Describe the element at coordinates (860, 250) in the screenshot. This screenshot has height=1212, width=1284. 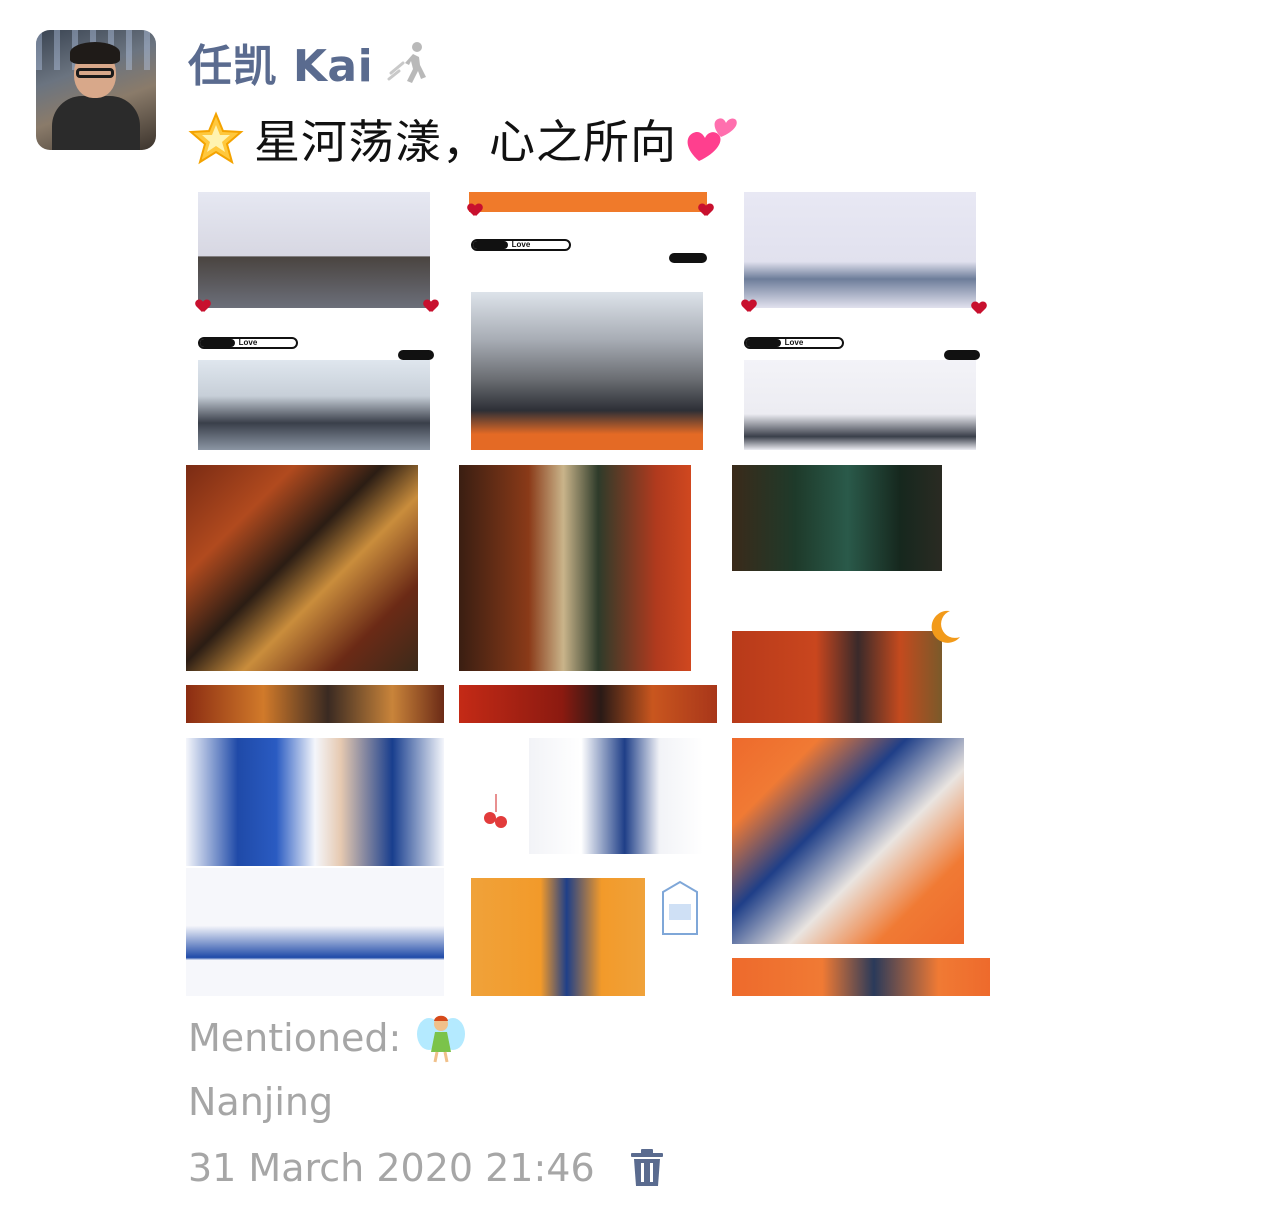
I see `photo-3-top-scene` at that location.